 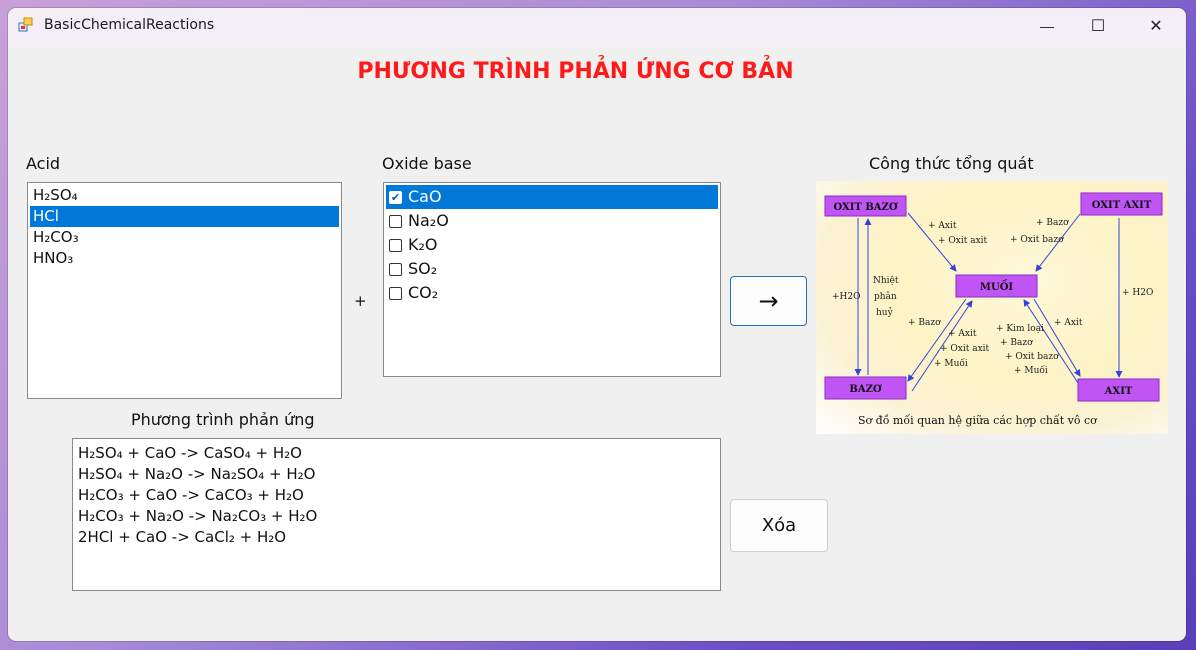 I want to click on minimize-icon: —, so click(x=1047, y=26).